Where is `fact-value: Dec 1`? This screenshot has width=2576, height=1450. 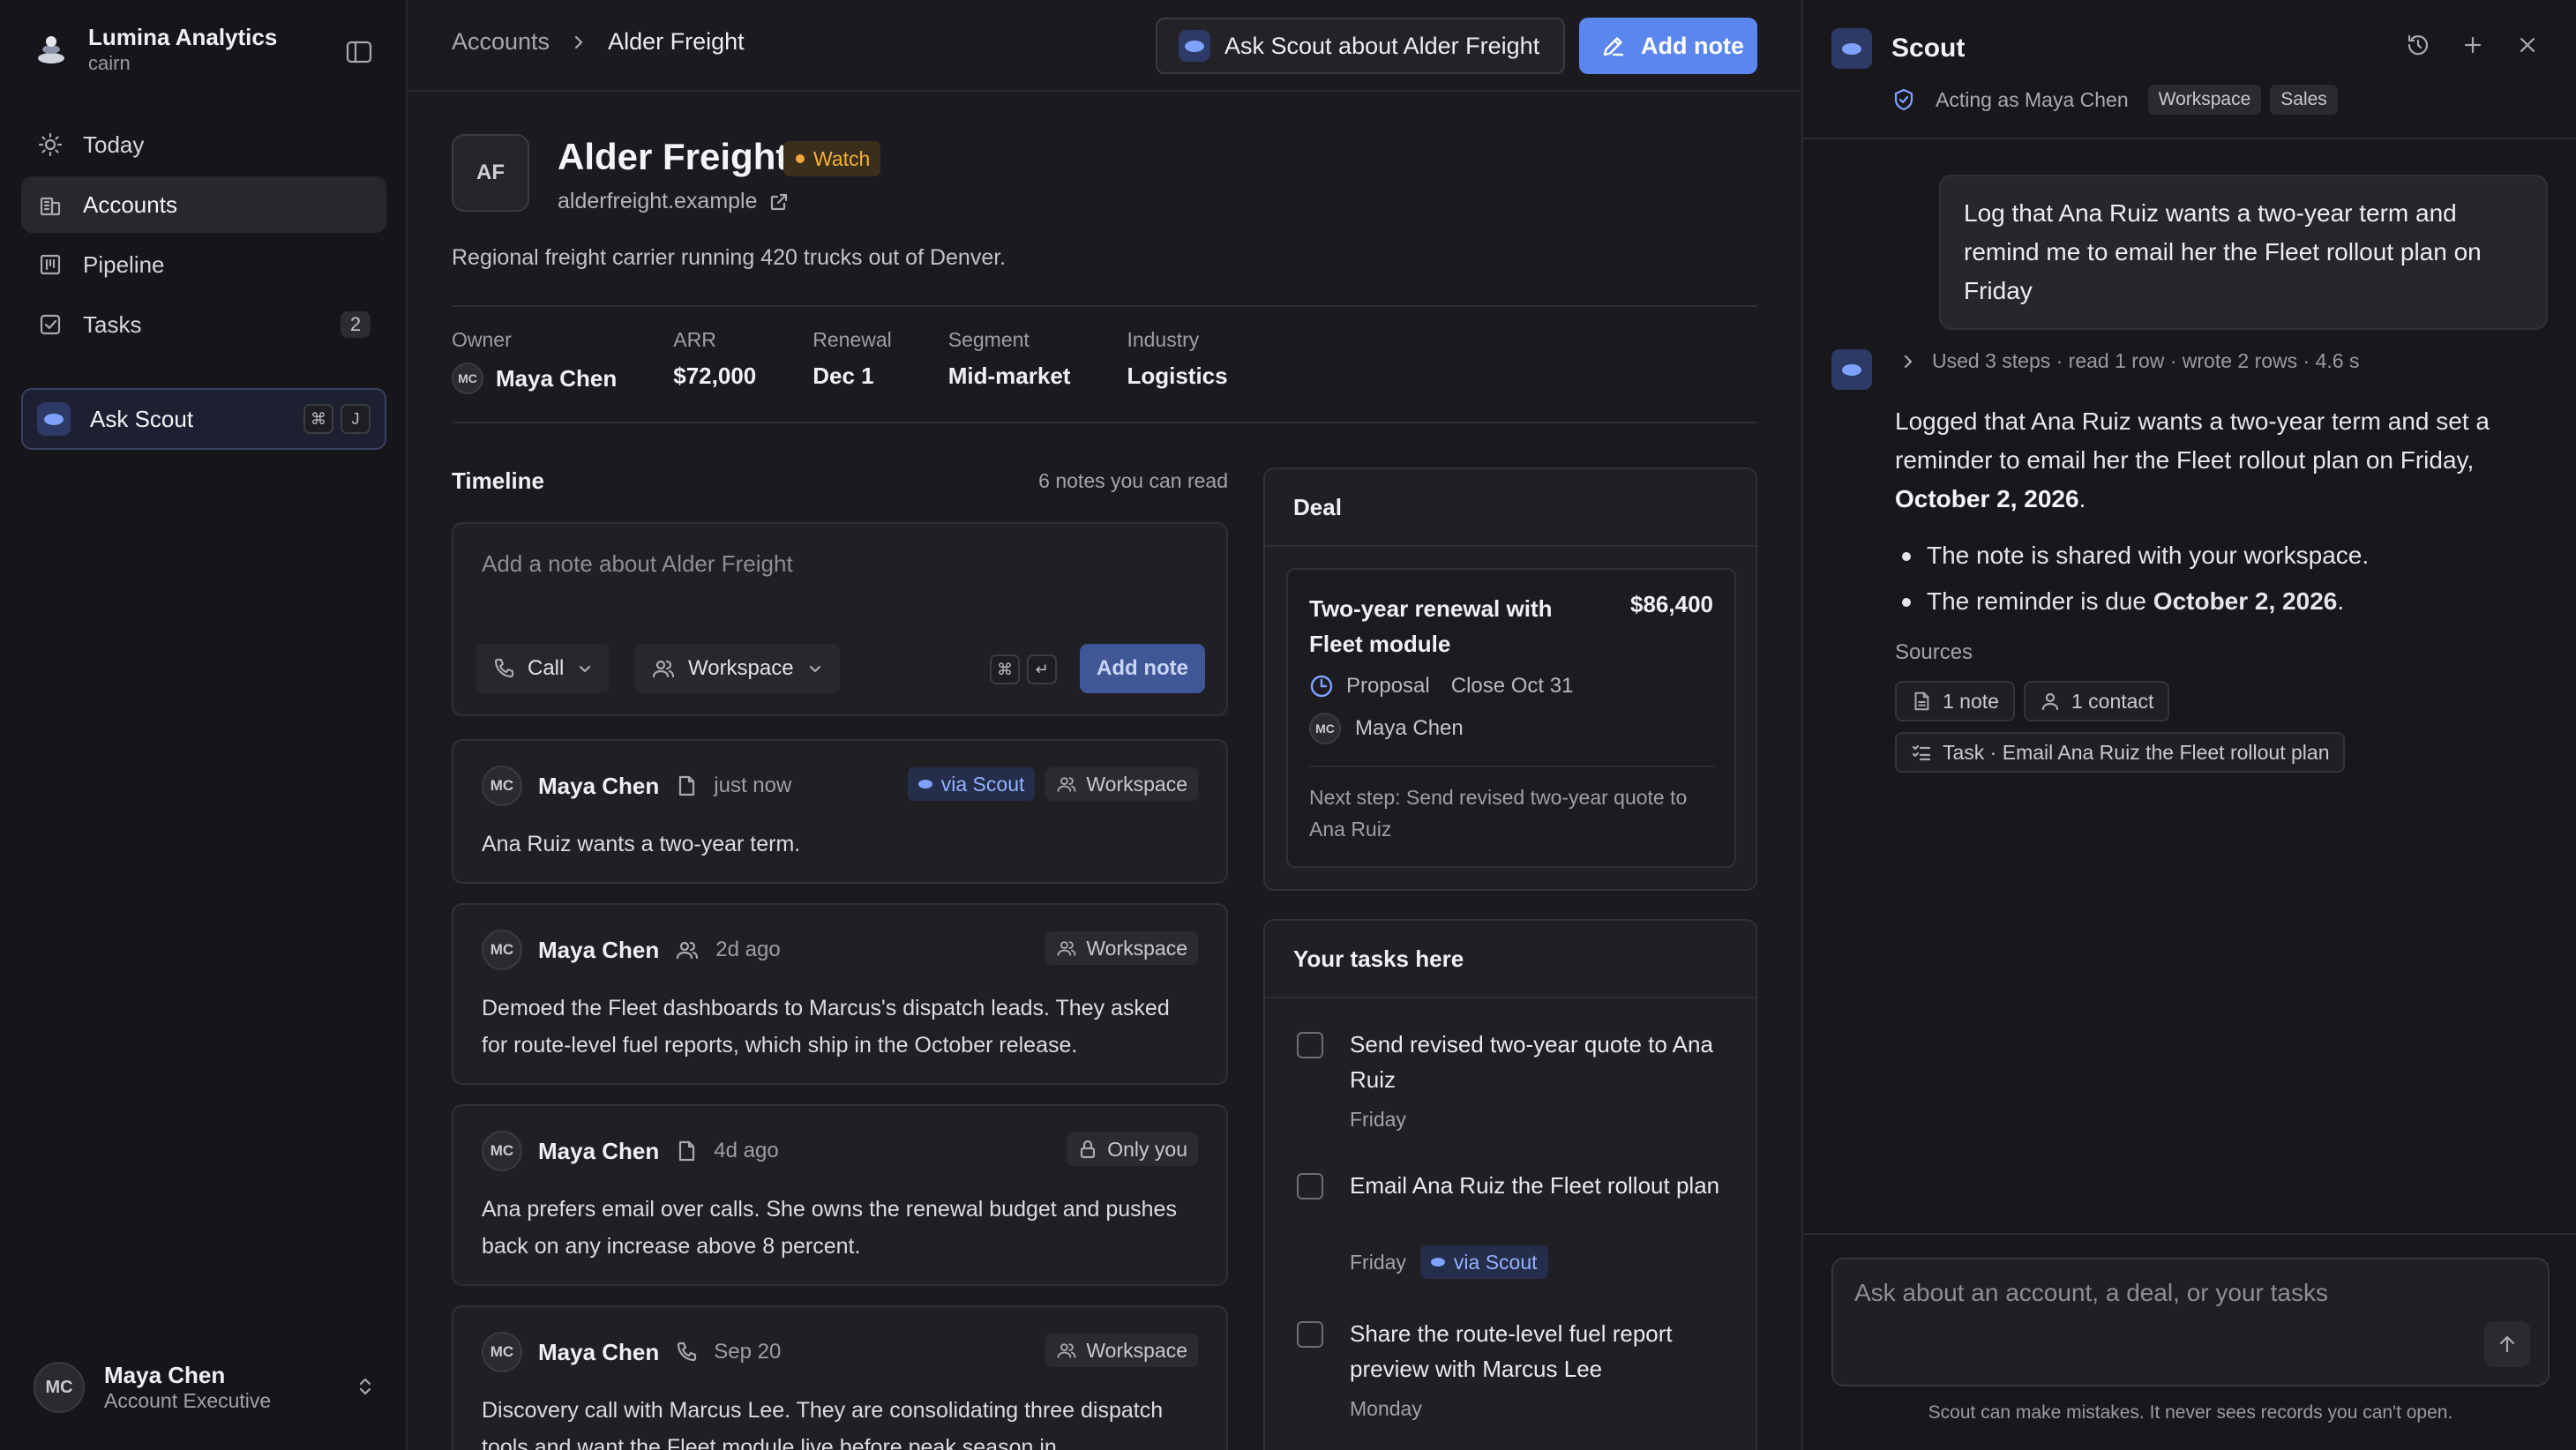 fact-value: Dec 1 is located at coordinates (843, 375).